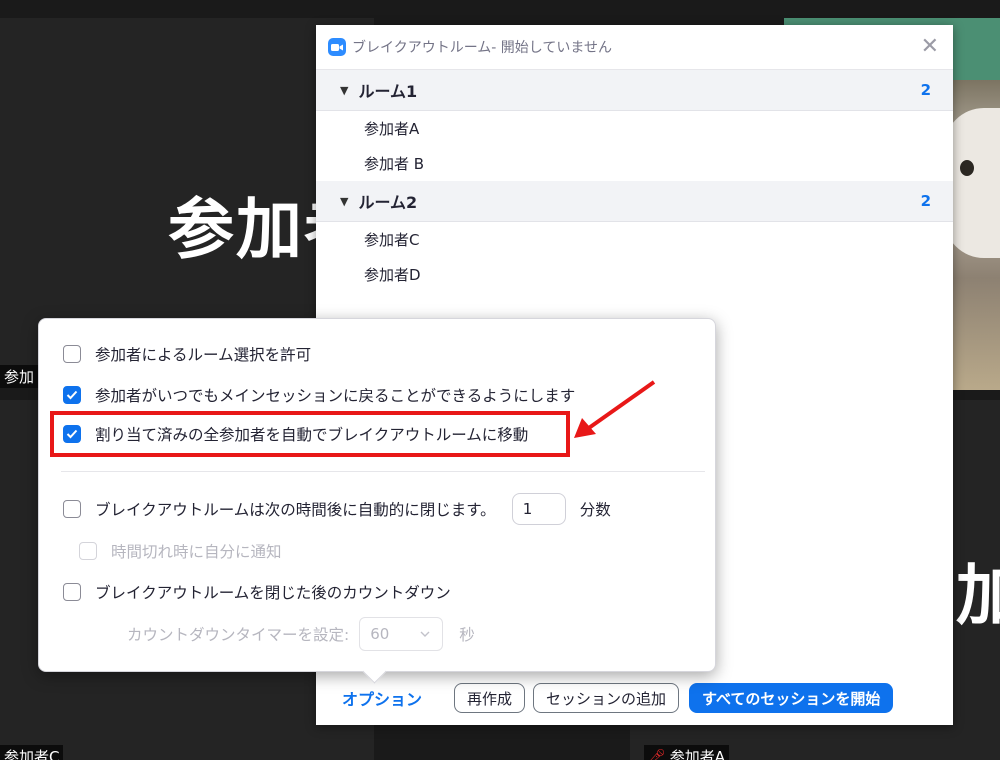 This screenshot has width=1000, height=760. What do you see at coordinates (310, 434) in the screenshot?
I see `red-highlight-box` at bounding box center [310, 434].